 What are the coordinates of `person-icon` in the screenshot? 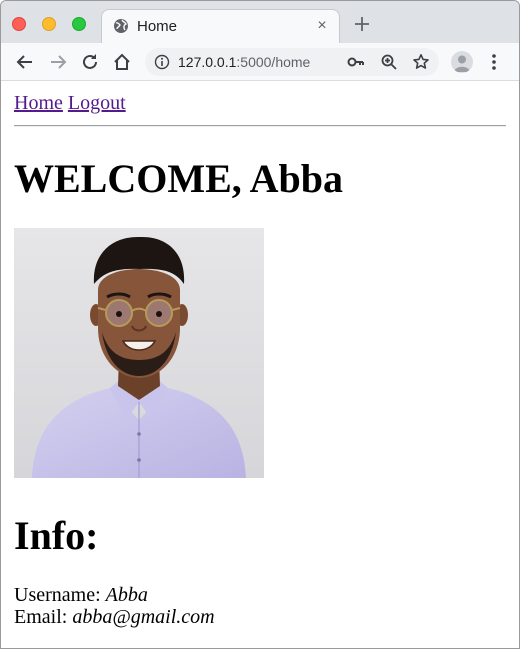 It's located at (462, 63).